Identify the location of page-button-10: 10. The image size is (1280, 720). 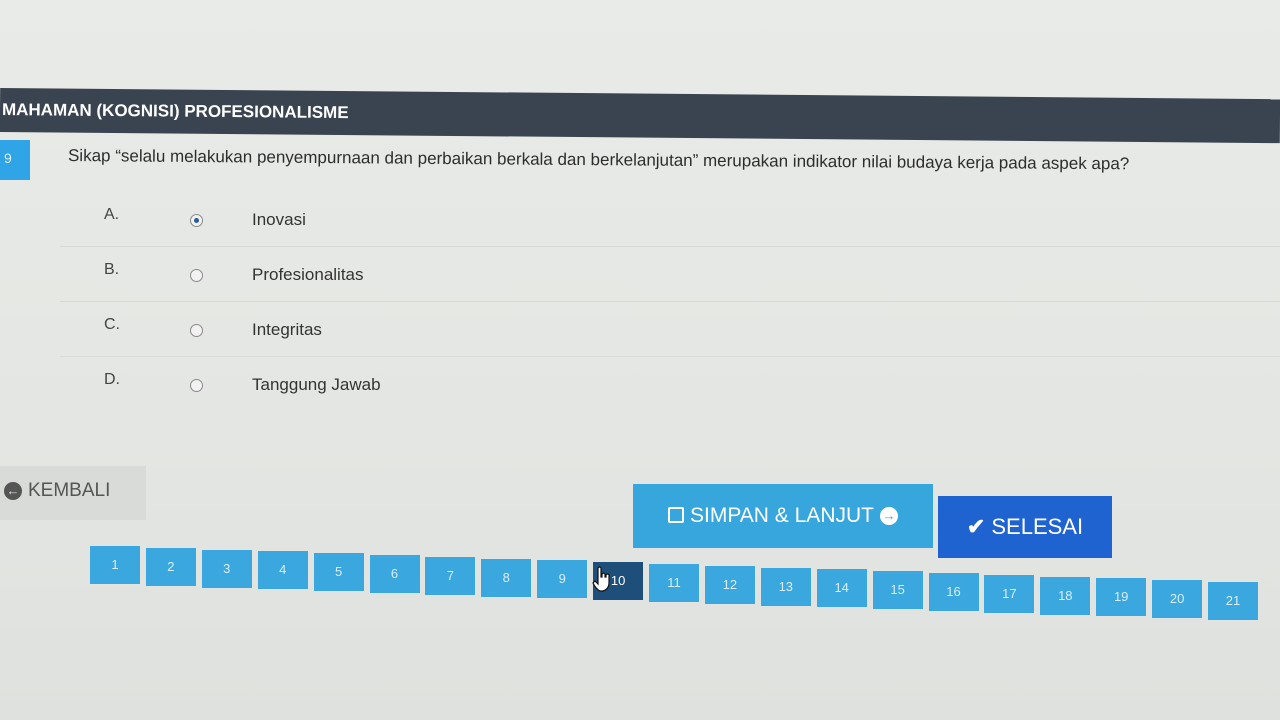
(618, 581).